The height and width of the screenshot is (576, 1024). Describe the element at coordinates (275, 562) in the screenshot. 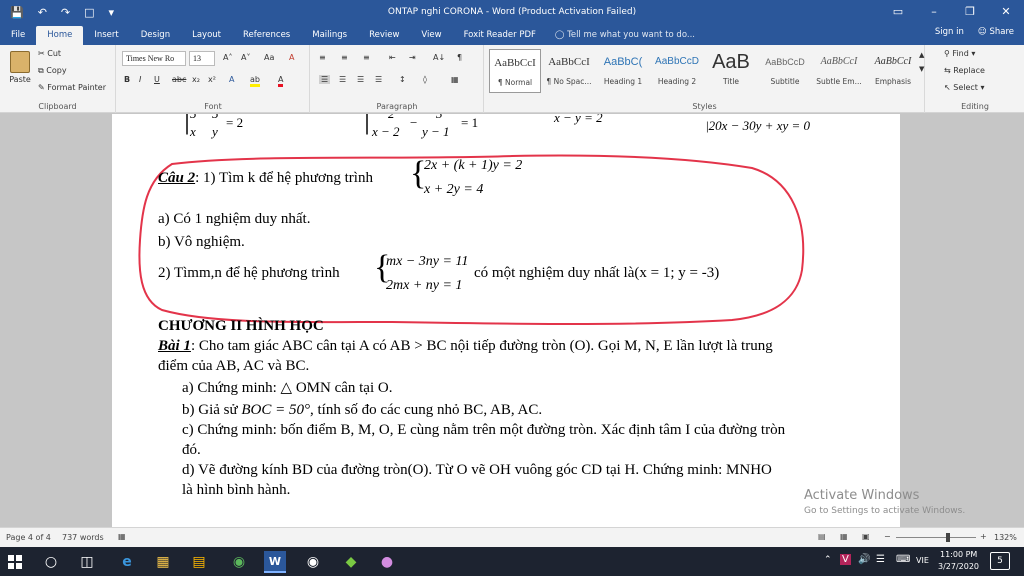

I see `word-taskbar-icon: W` at that location.